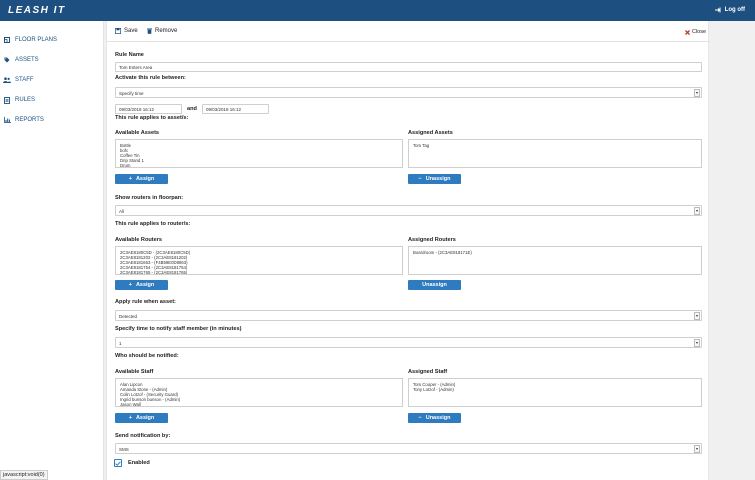 This screenshot has height=480, width=755. What do you see at coordinates (428, 372) in the screenshot?
I see `assigned-staff-label: Assigned Staff` at bounding box center [428, 372].